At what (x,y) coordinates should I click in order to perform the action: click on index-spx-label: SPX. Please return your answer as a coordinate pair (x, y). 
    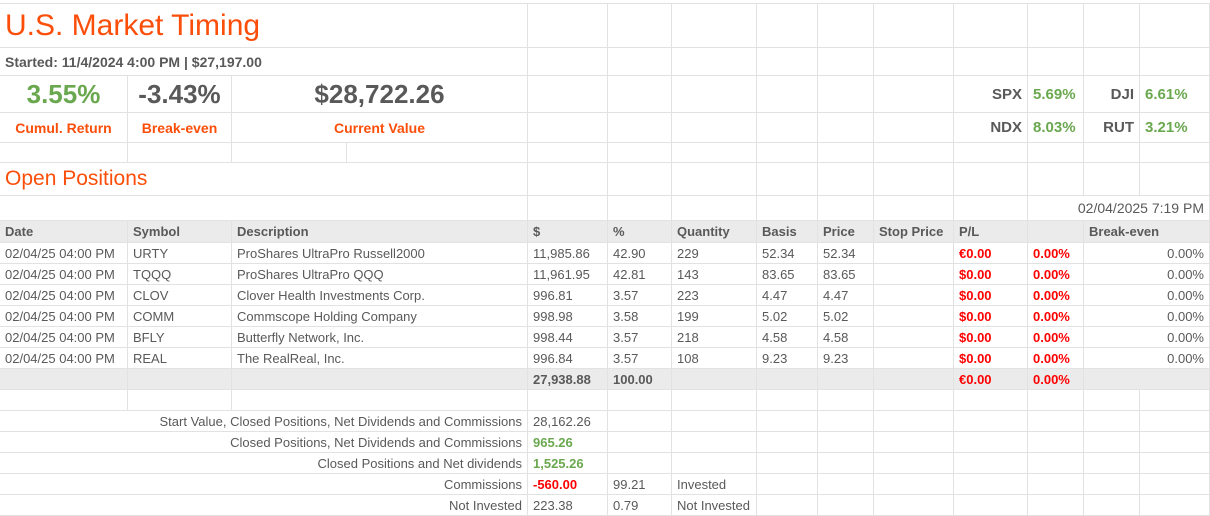
    Looking at the image, I should click on (991, 94).